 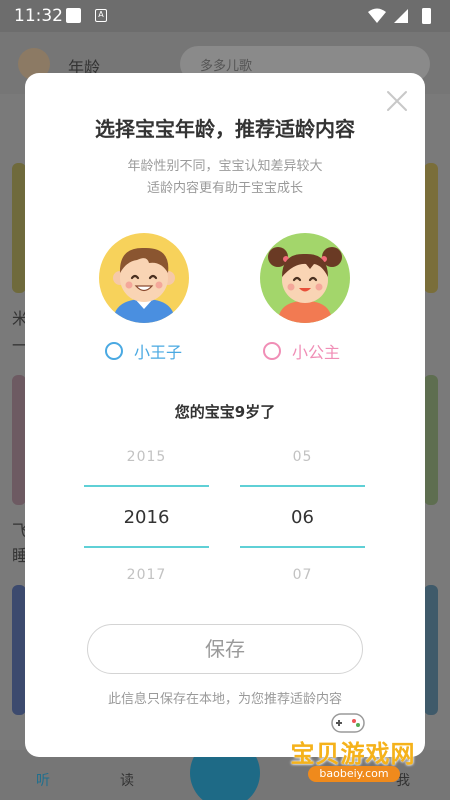 I want to click on wifi-icon, so click(x=377, y=15).